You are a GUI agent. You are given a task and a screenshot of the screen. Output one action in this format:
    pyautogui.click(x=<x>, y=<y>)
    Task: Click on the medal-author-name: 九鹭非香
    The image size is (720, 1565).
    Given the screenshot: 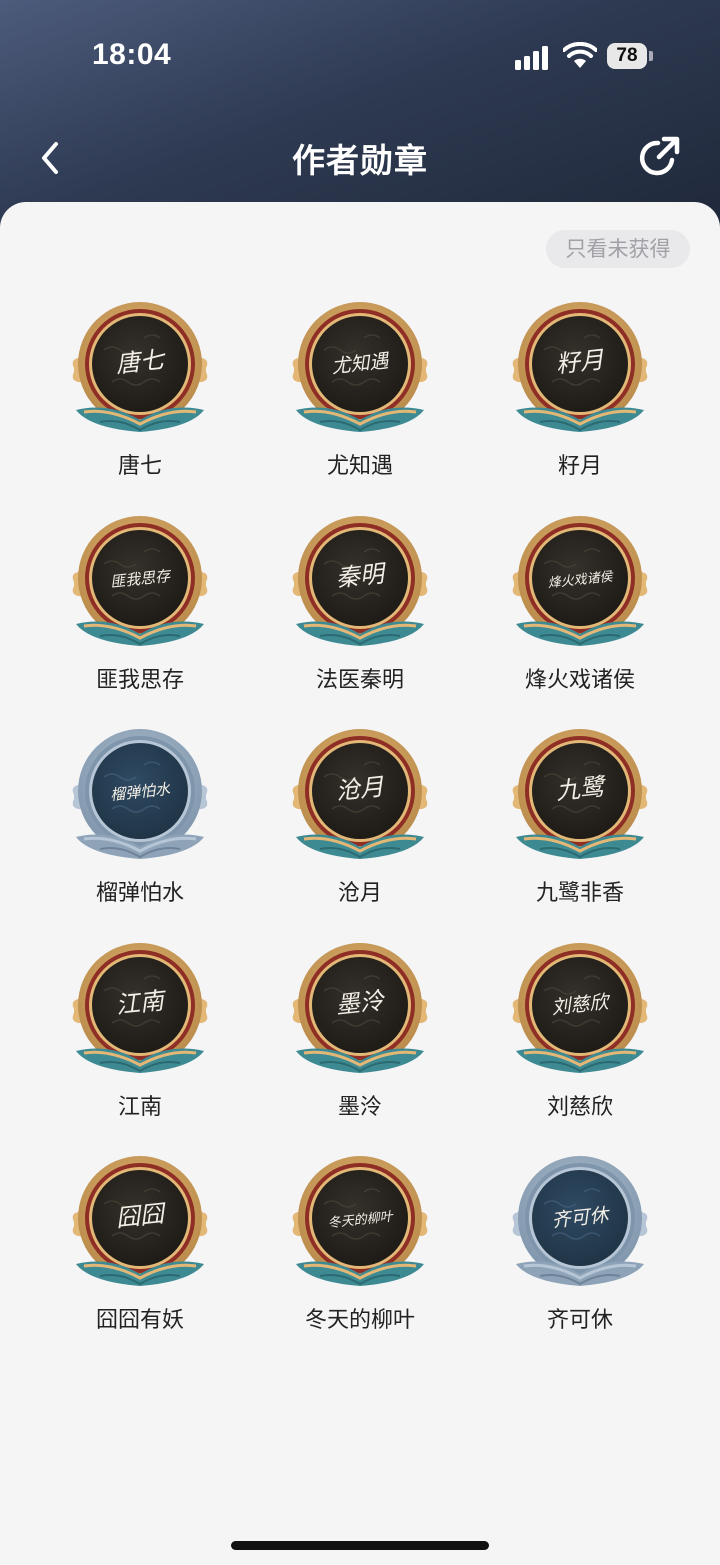 What is the action you would take?
    pyautogui.click(x=579, y=893)
    